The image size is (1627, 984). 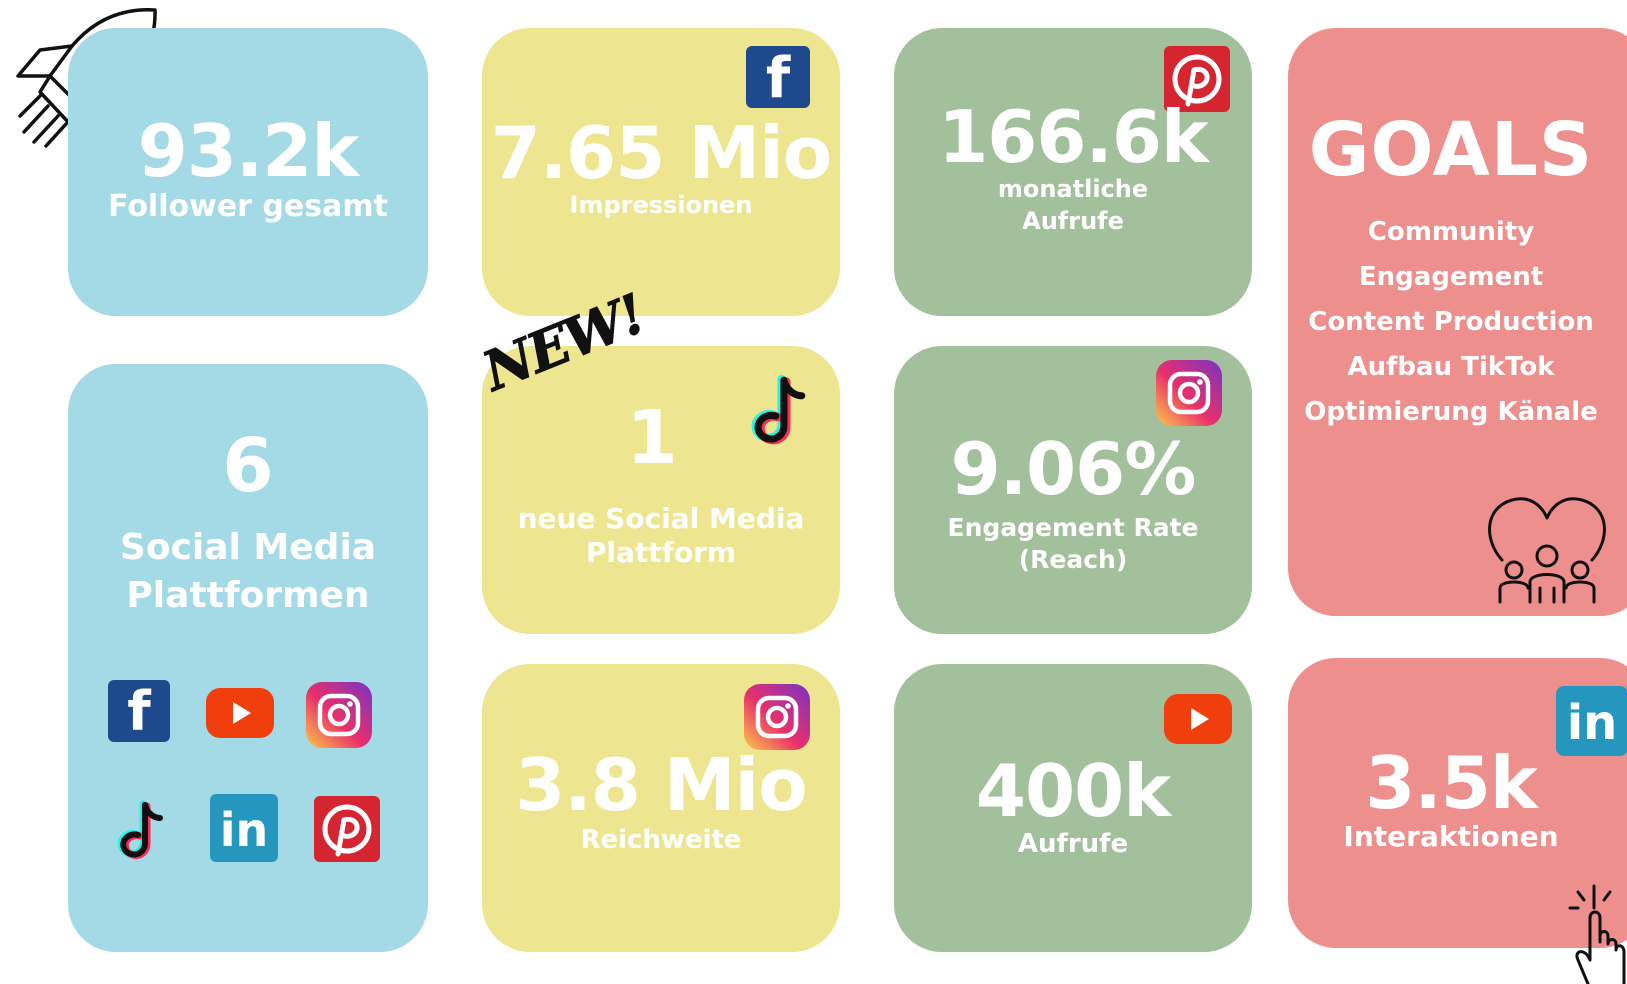 What do you see at coordinates (1451, 232) in the screenshot?
I see `goal-item: Community` at bounding box center [1451, 232].